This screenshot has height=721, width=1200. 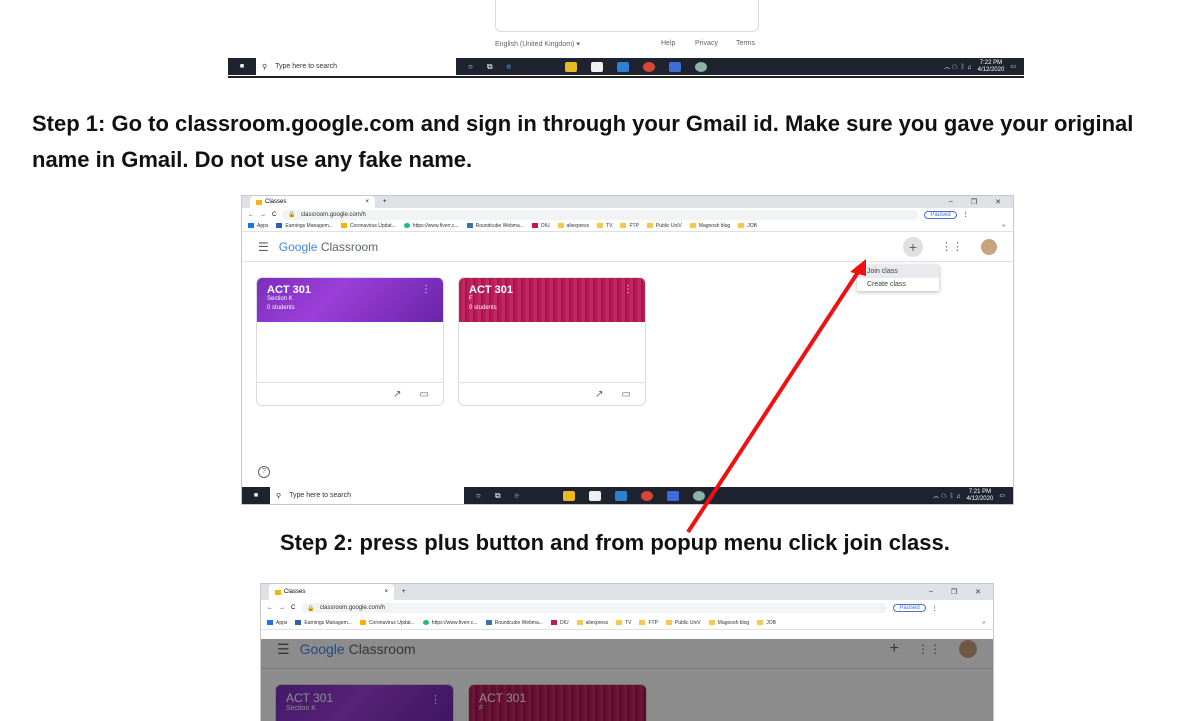 I want to click on arrow-annotation, so click(x=776, y=396).